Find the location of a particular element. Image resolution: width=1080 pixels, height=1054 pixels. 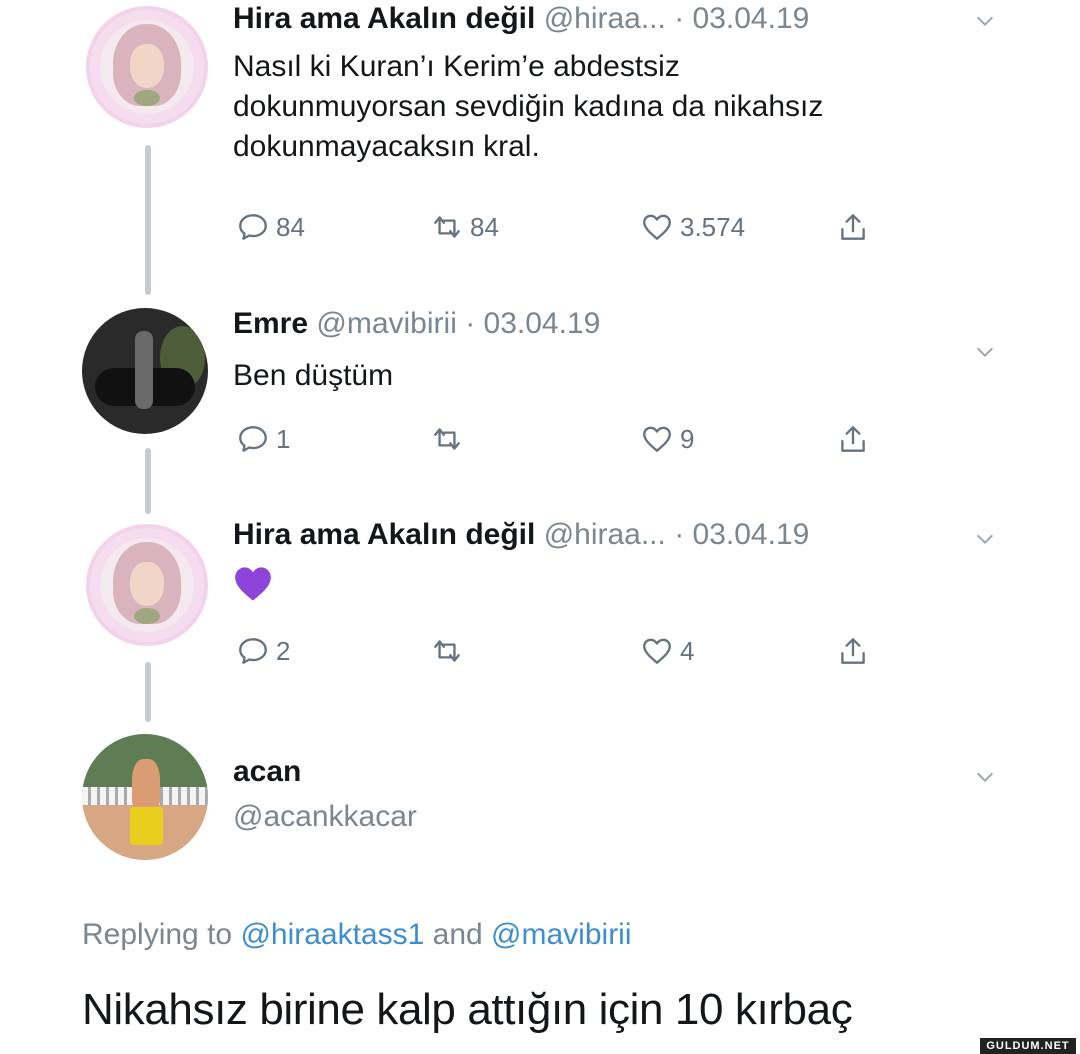

like-count: 9 is located at coordinates (687, 438).